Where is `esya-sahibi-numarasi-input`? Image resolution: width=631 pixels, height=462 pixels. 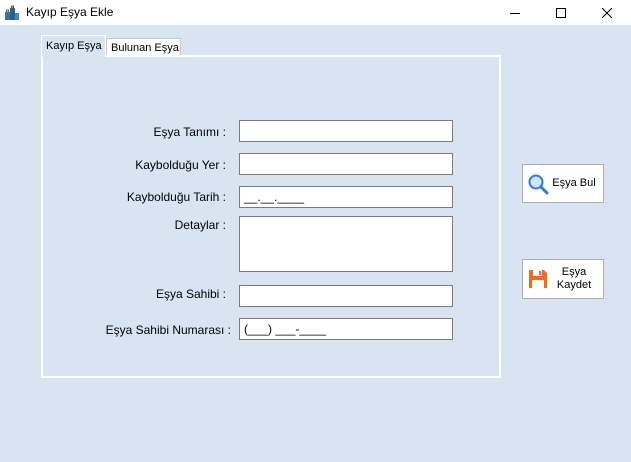
esya-sahibi-numarasi-input is located at coordinates (346, 329).